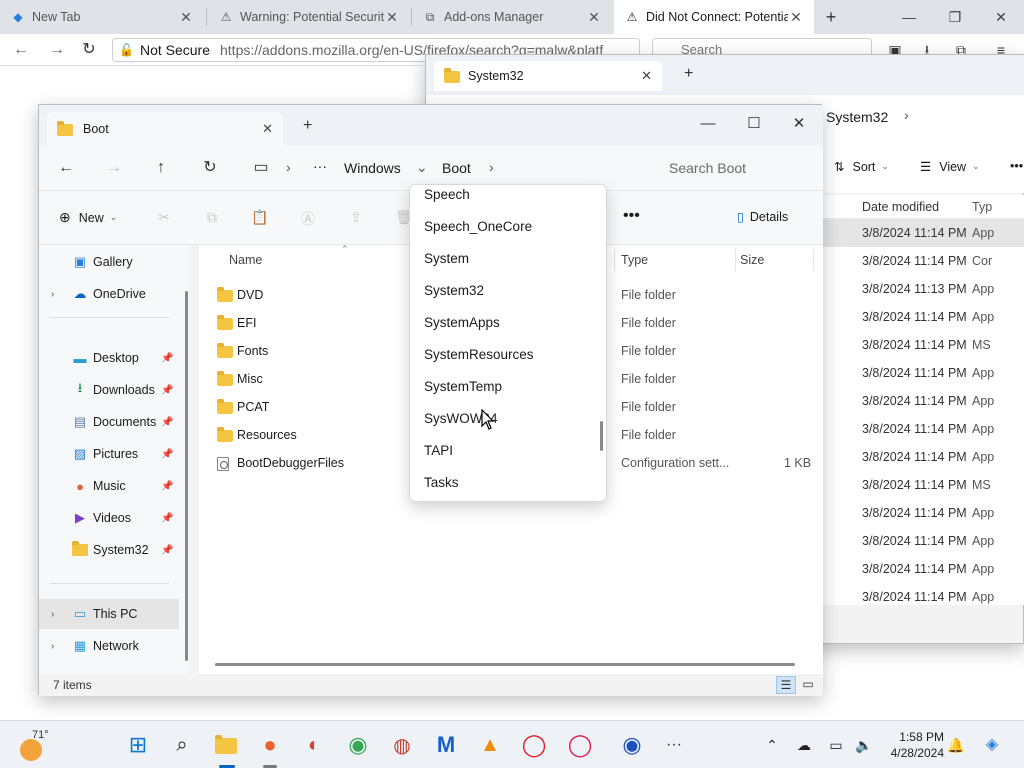 The height and width of the screenshot is (768, 1024). I want to click on browser-tab-did-not-connect: ⚠ Did Not Connect: Potential ✕, so click(714, 17).